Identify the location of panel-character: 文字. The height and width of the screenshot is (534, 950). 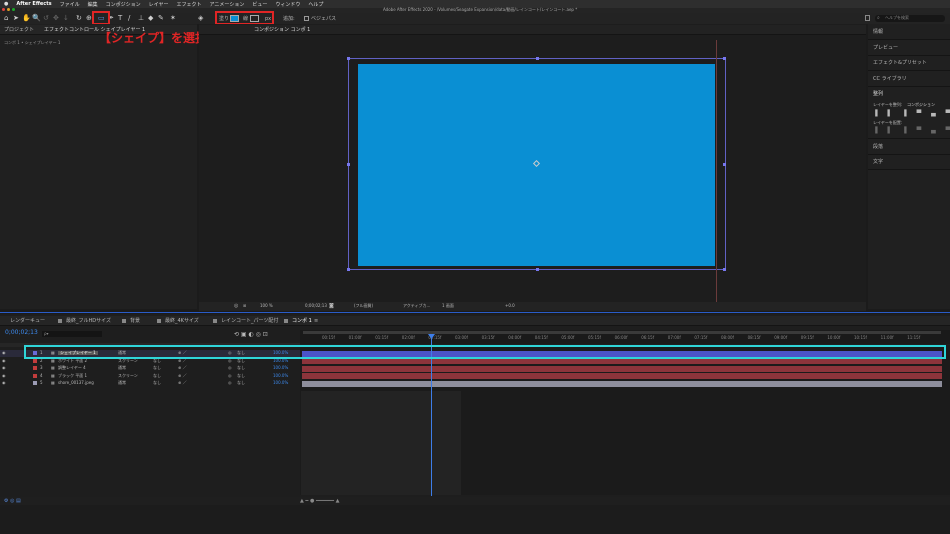
(878, 162).